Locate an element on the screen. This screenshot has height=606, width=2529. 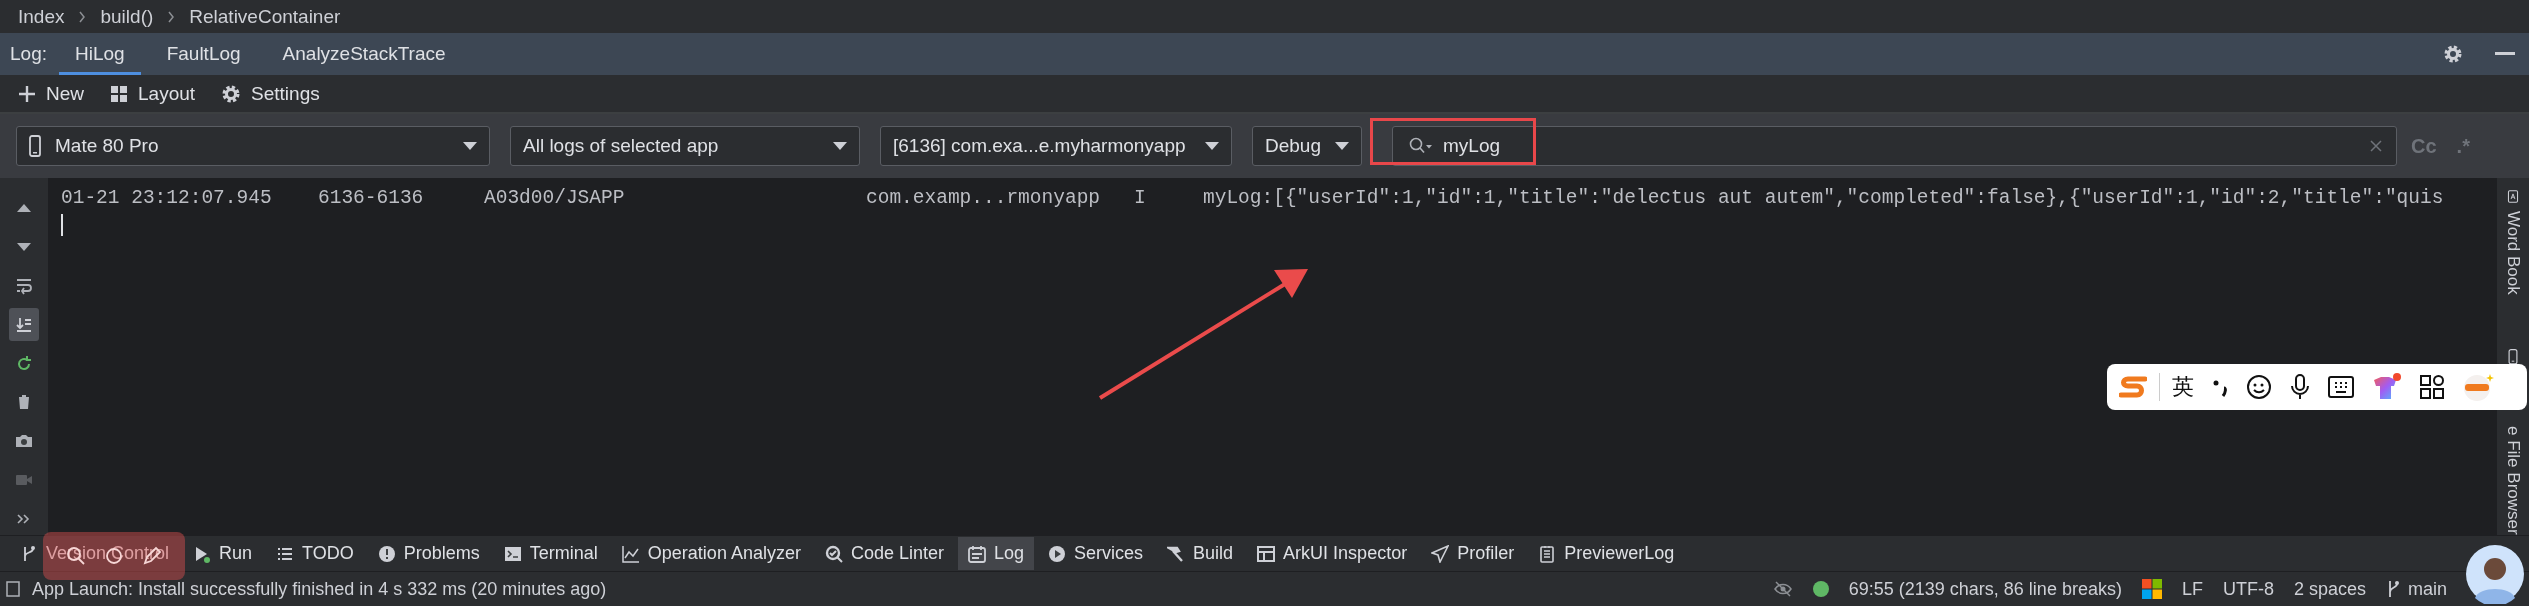
dropdown: All logs of selected app is located at coordinates (685, 146).